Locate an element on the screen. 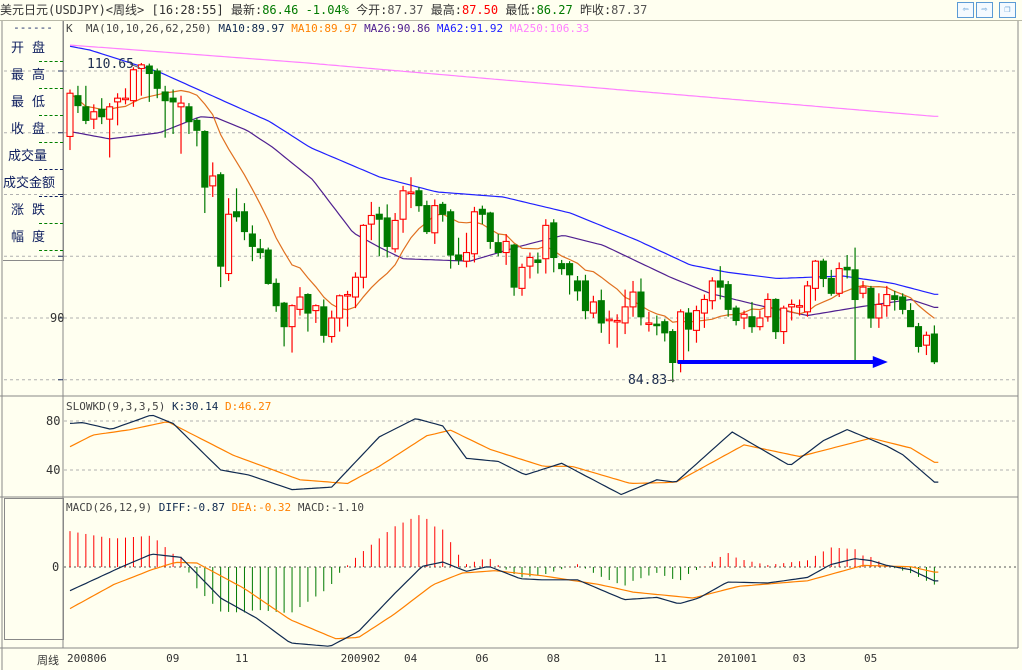 The width and height of the screenshot is (1022, 670). legend-ma10a: MA10:89.97 is located at coordinates (251, 28).